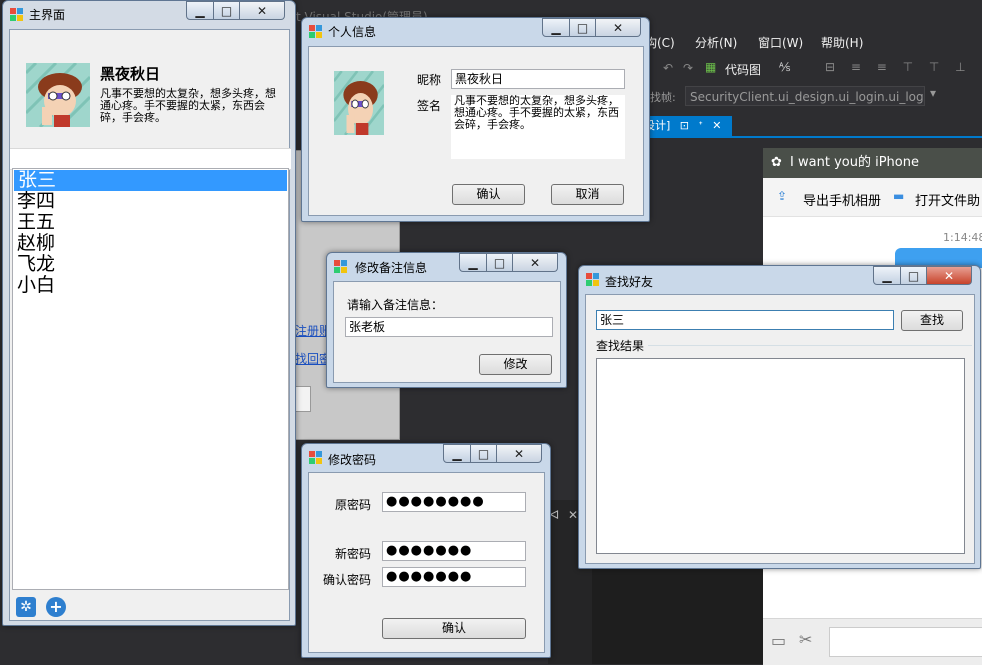  I want to click on cancel-button: 取消, so click(587, 194).